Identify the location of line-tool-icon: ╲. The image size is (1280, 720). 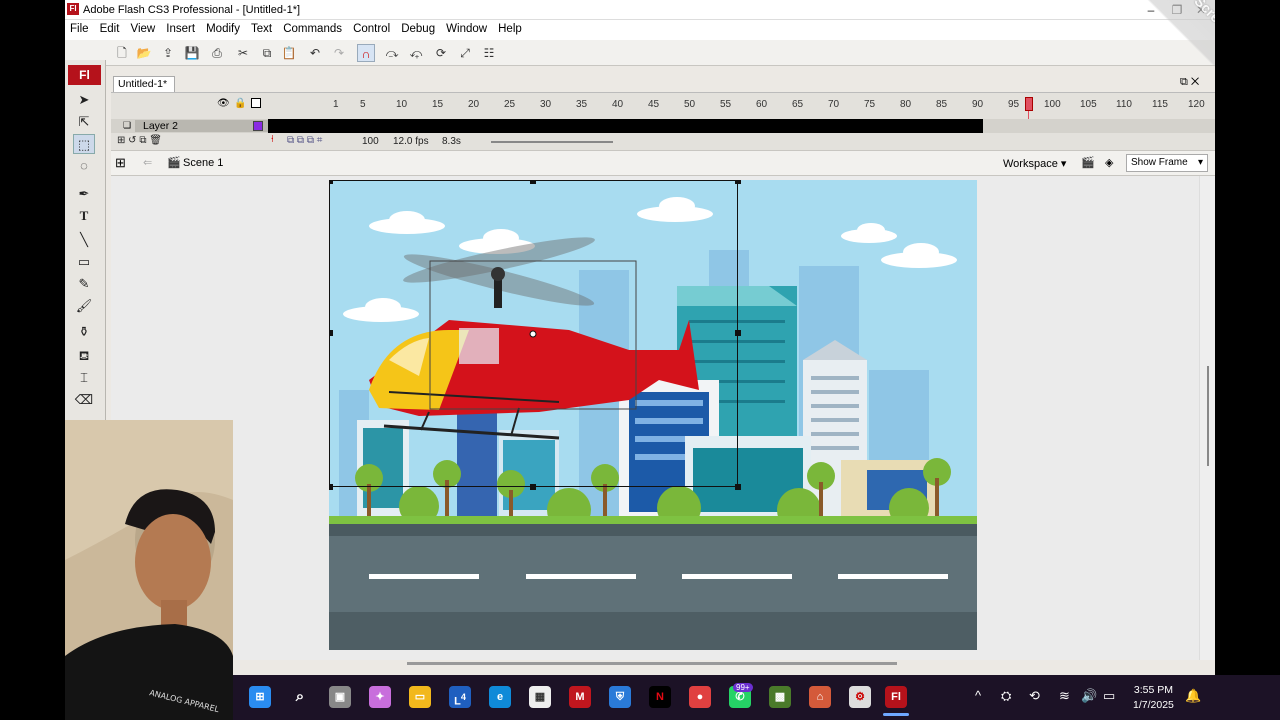
(84, 240).